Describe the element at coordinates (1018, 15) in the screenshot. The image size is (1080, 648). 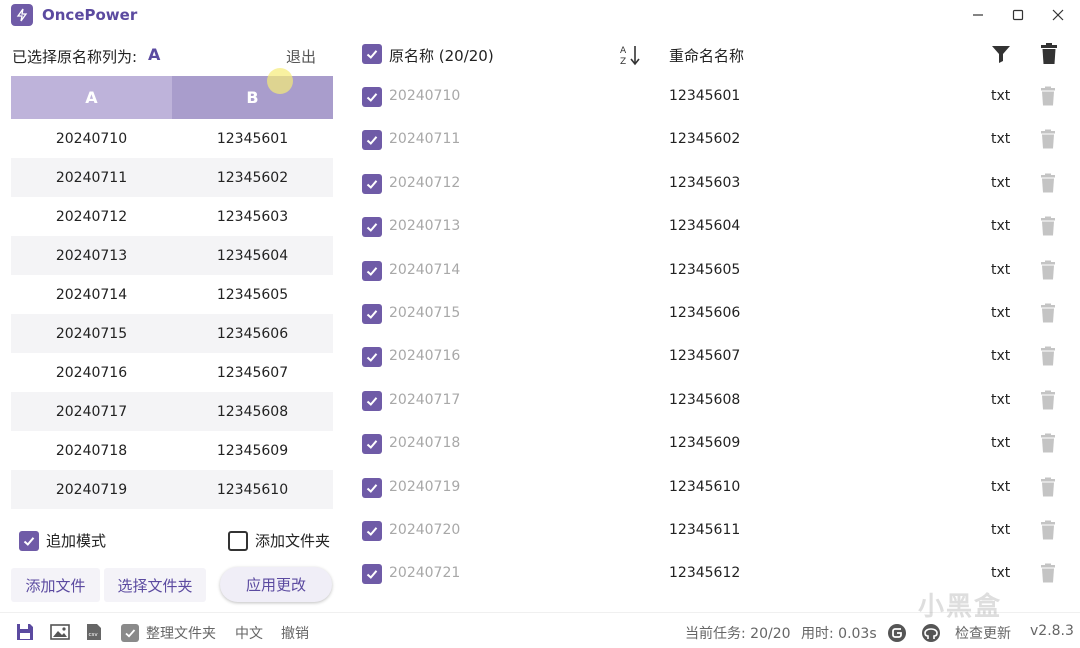
I see `maximize-icon` at that location.